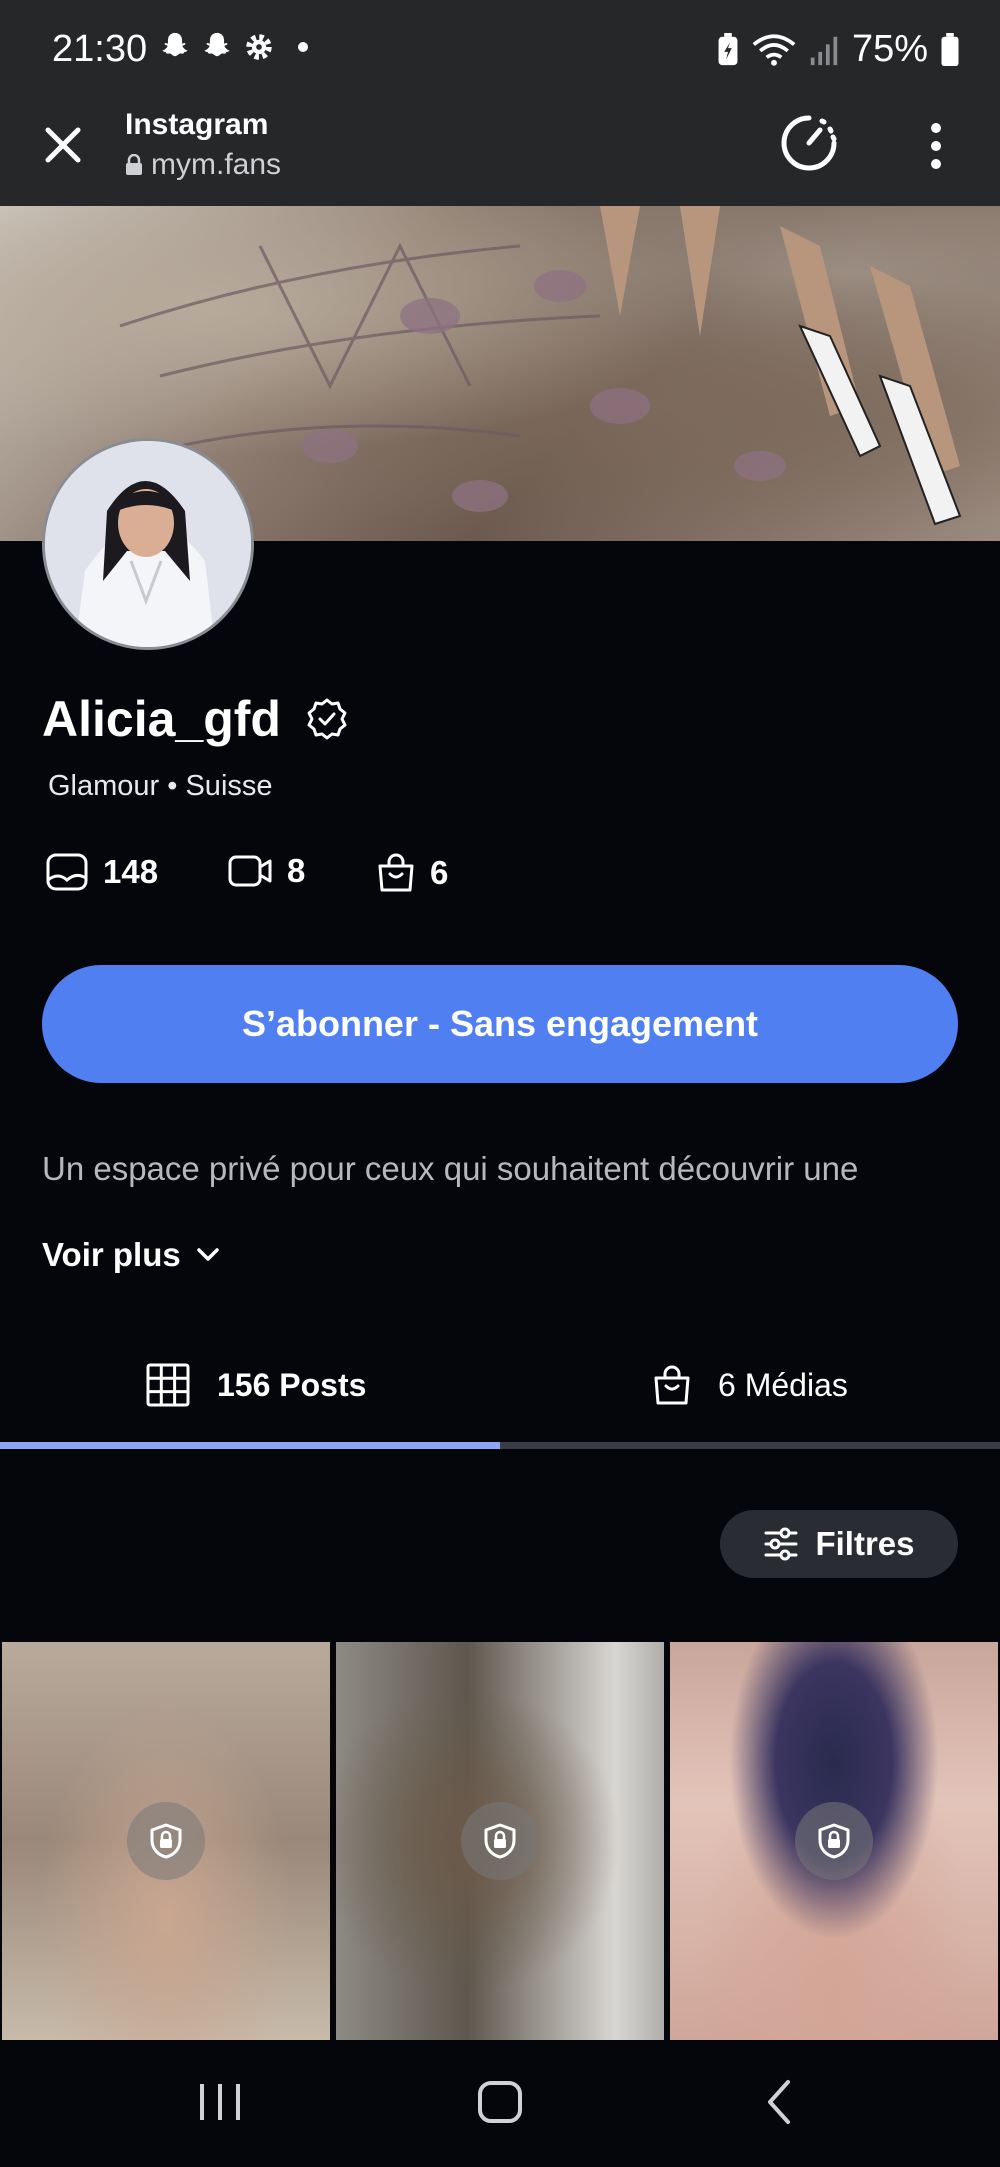  Describe the element at coordinates (134, 164) in the screenshot. I see `lock-icon` at that location.